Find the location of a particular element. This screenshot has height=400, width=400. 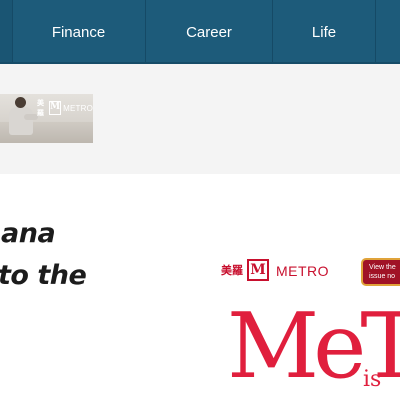

nav-item-finance: Finance is located at coordinates (78, 32).